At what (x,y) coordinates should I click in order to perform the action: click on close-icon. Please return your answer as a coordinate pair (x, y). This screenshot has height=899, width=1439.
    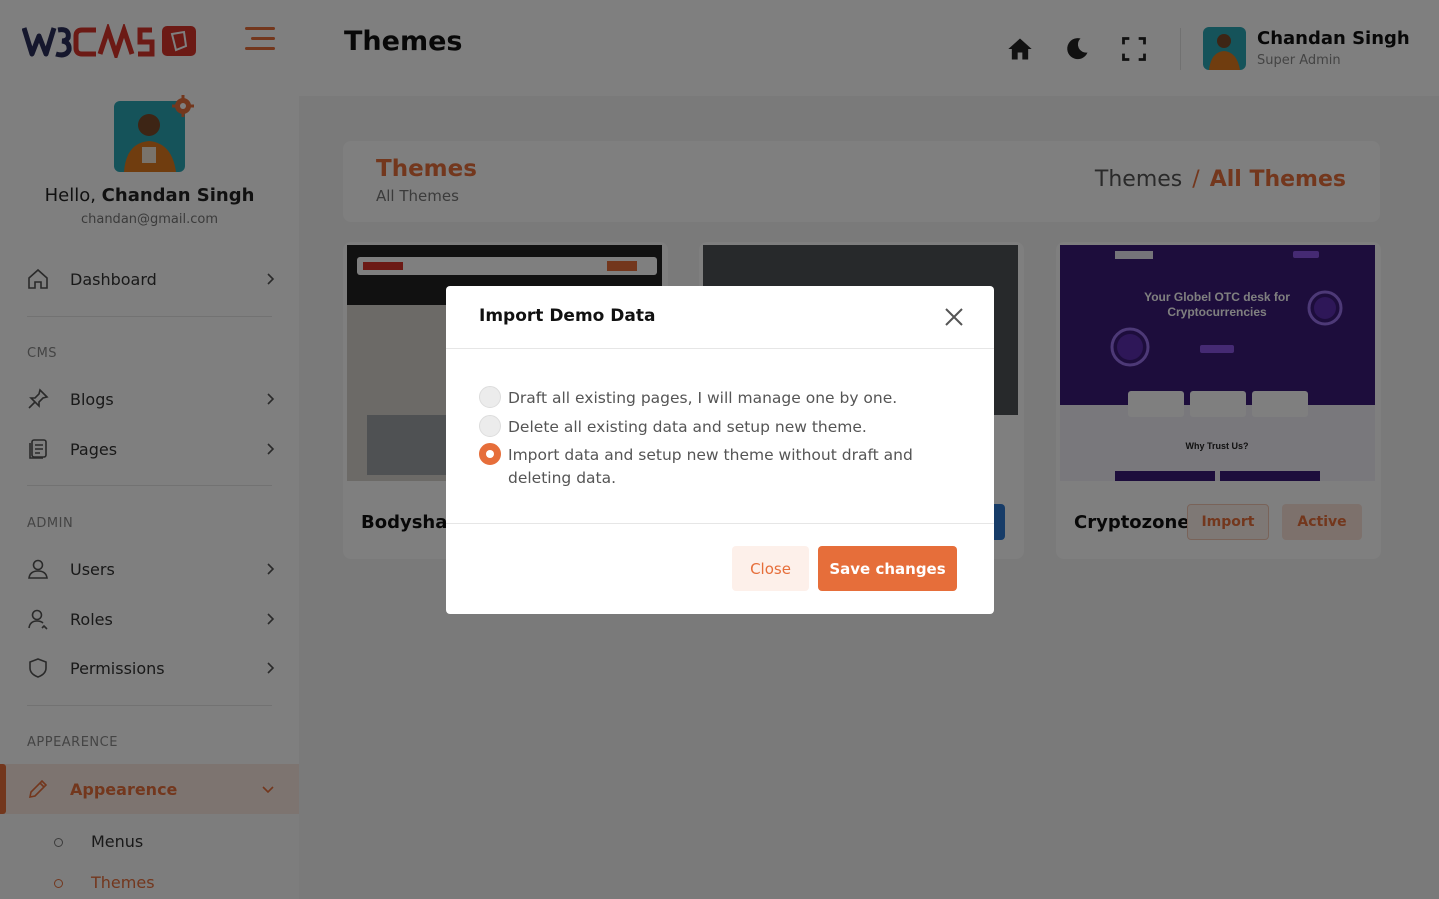
    Looking at the image, I should click on (954, 317).